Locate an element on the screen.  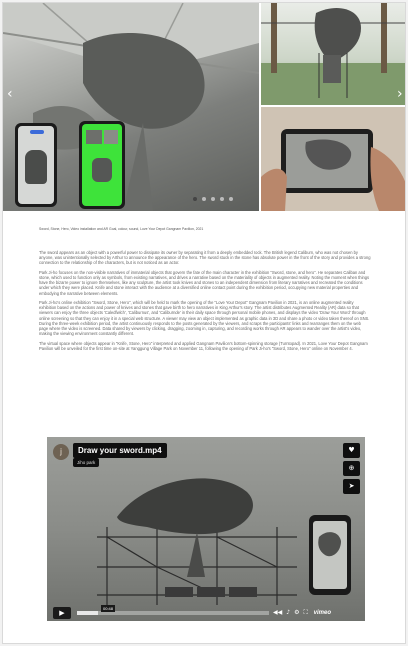
slide-park-sculpture is located at coordinates (333, 54).